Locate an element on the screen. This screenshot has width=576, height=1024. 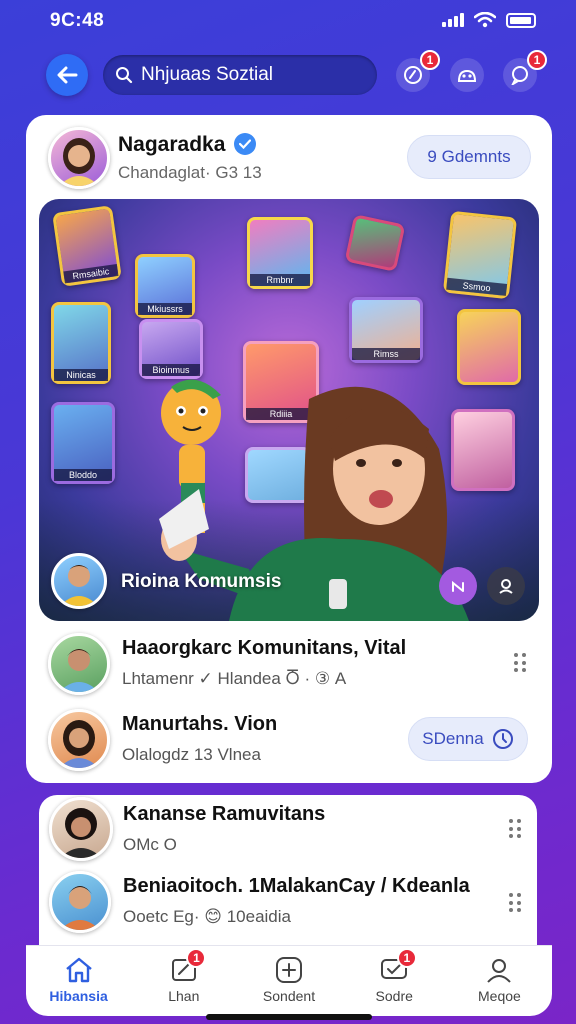
tab-add: Sondent is located at coordinates (288, 981).